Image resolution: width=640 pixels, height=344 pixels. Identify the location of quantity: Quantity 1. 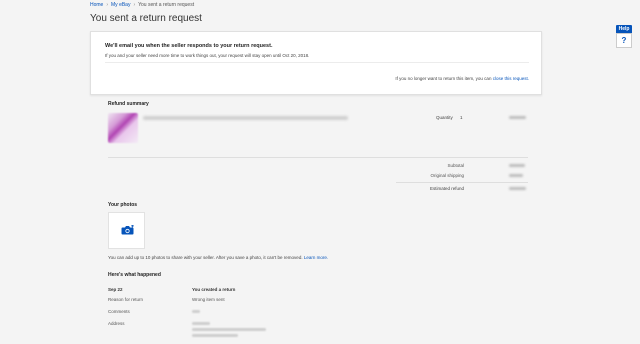
(449, 117).